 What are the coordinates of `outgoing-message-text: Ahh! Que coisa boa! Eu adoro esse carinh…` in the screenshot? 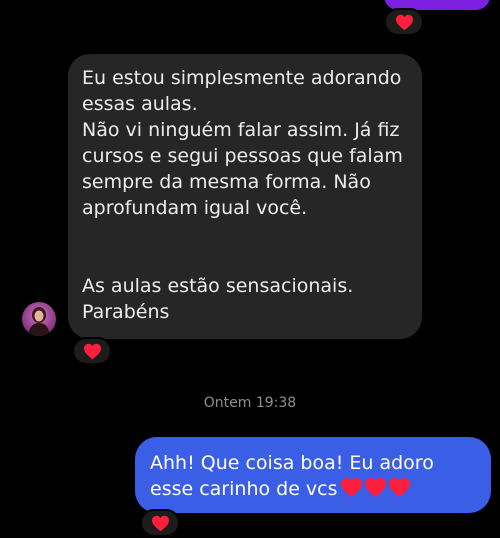 It's located at (315, 476).